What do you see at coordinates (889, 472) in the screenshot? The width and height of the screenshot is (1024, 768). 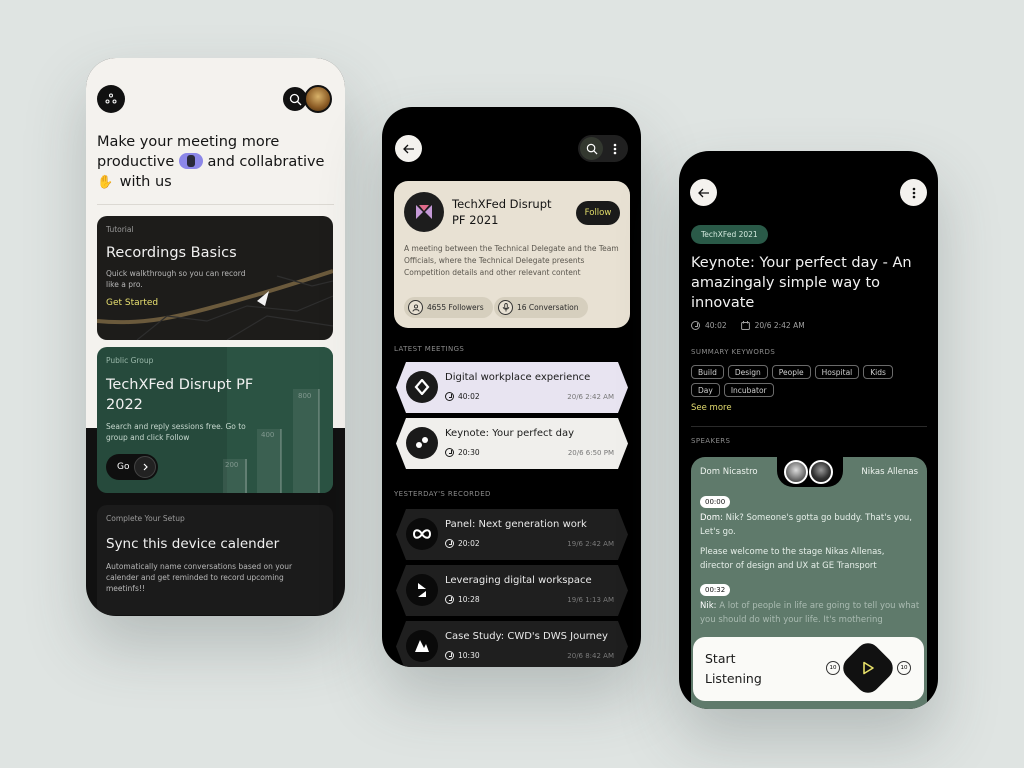 I see `speaker-name-right: Nikas Allenas` at bounding box center [889, 472].